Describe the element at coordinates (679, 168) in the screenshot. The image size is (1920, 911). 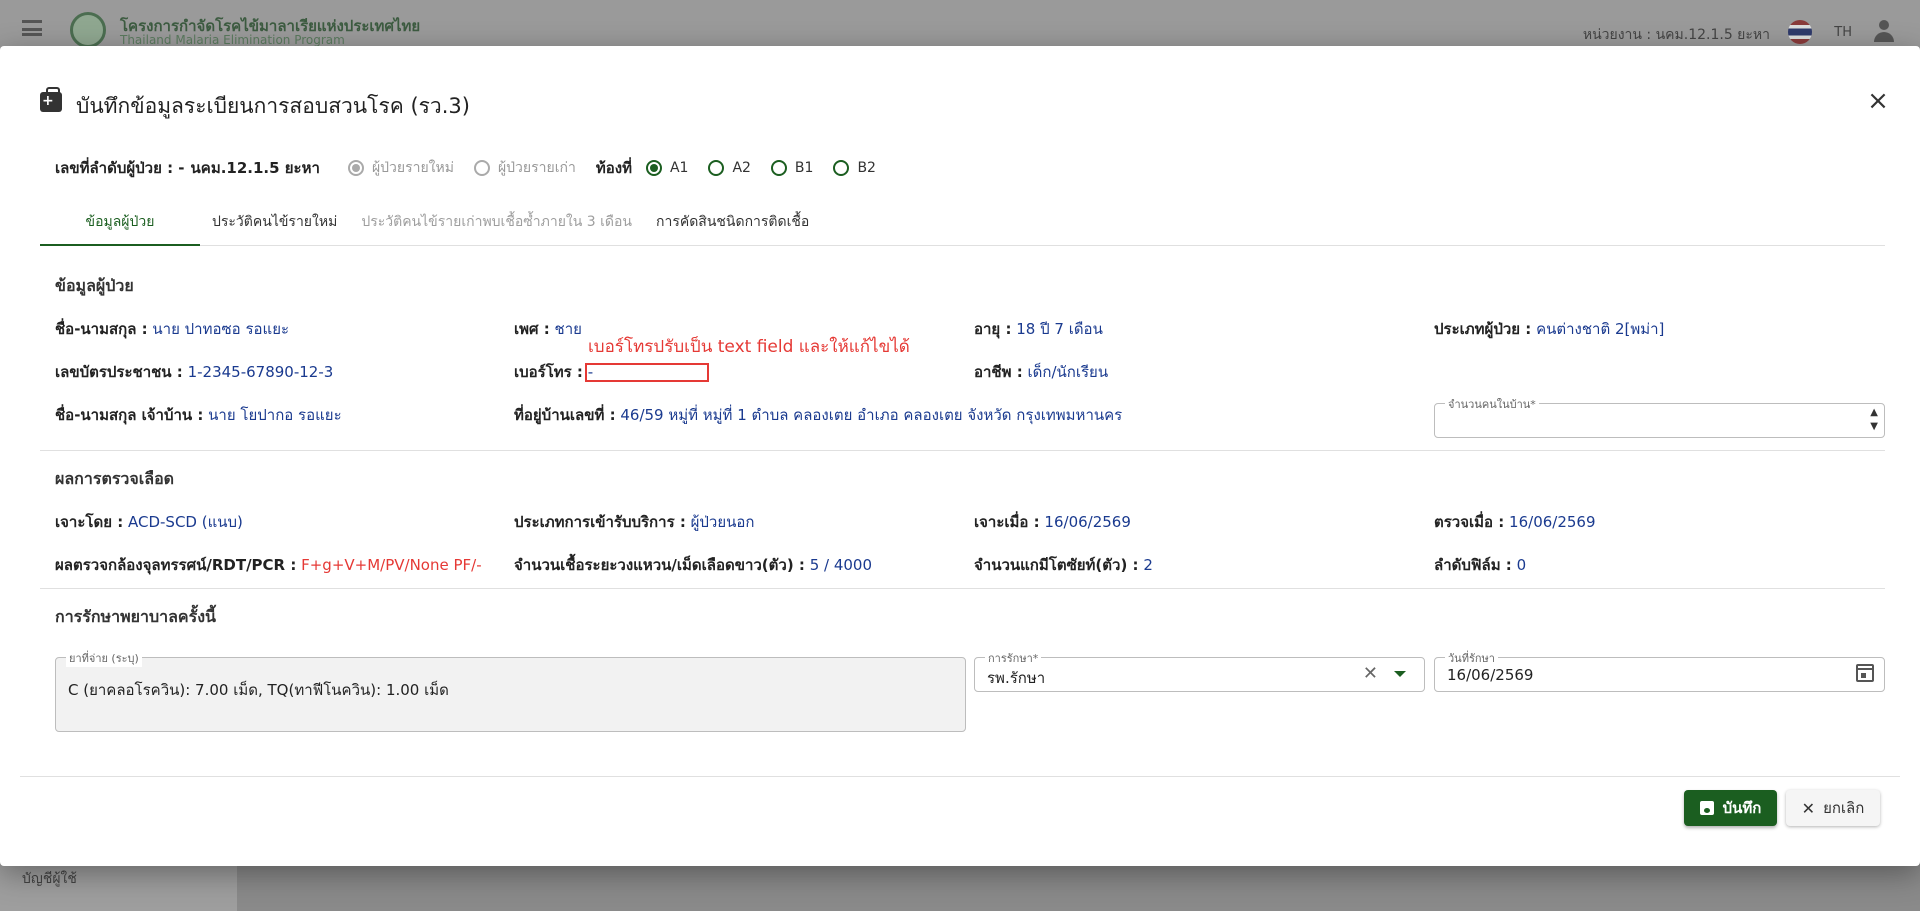
I see `radio-label: A1` at that location.